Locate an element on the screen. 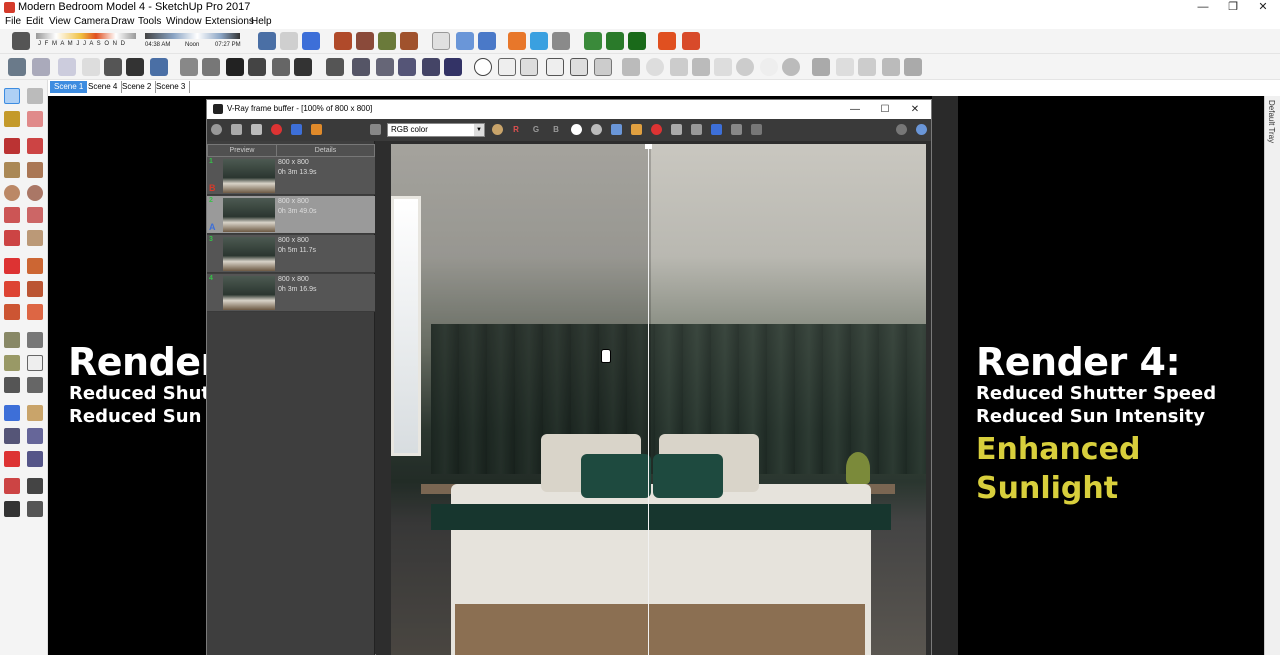 The width and height of the screenshot is (1280, 655). vray-camera-icon is located at coordinates (465, 41).